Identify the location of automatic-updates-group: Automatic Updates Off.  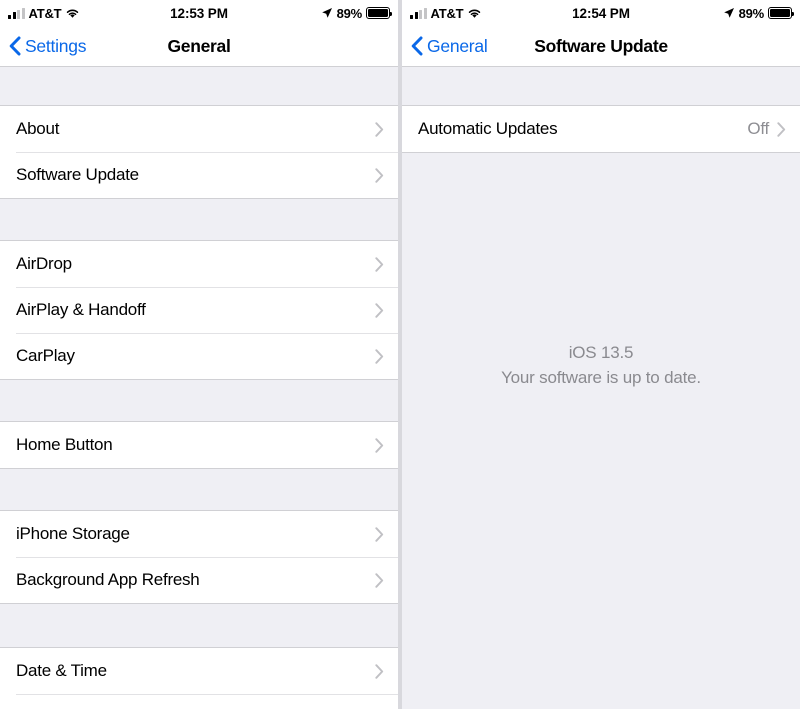
(601, 129).